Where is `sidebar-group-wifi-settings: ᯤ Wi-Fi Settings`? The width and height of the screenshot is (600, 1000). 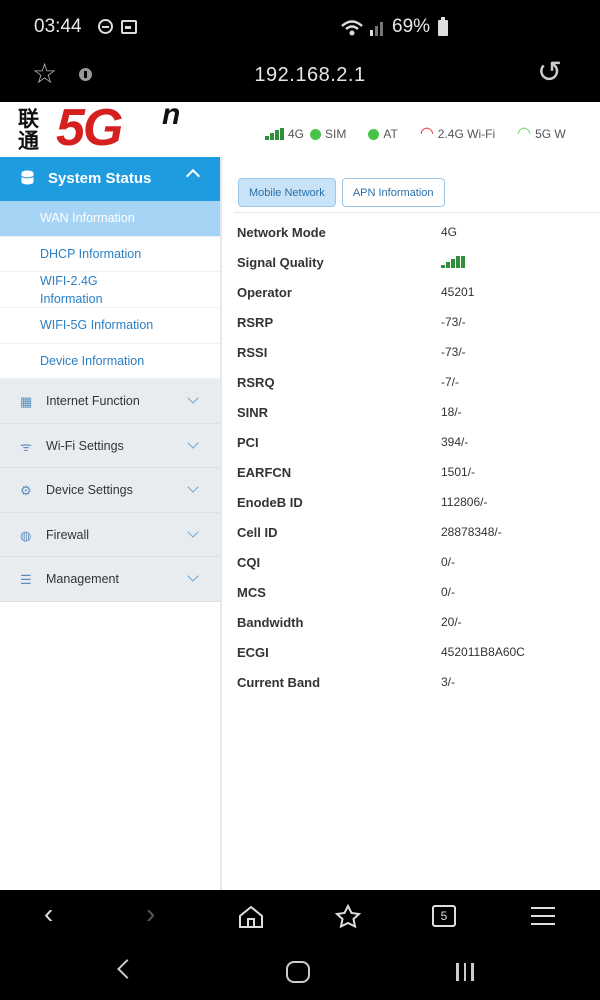 sidebar-group-wifi-settings: ᯤ Wi-Fi Settings is located at coordinates (110, 445).